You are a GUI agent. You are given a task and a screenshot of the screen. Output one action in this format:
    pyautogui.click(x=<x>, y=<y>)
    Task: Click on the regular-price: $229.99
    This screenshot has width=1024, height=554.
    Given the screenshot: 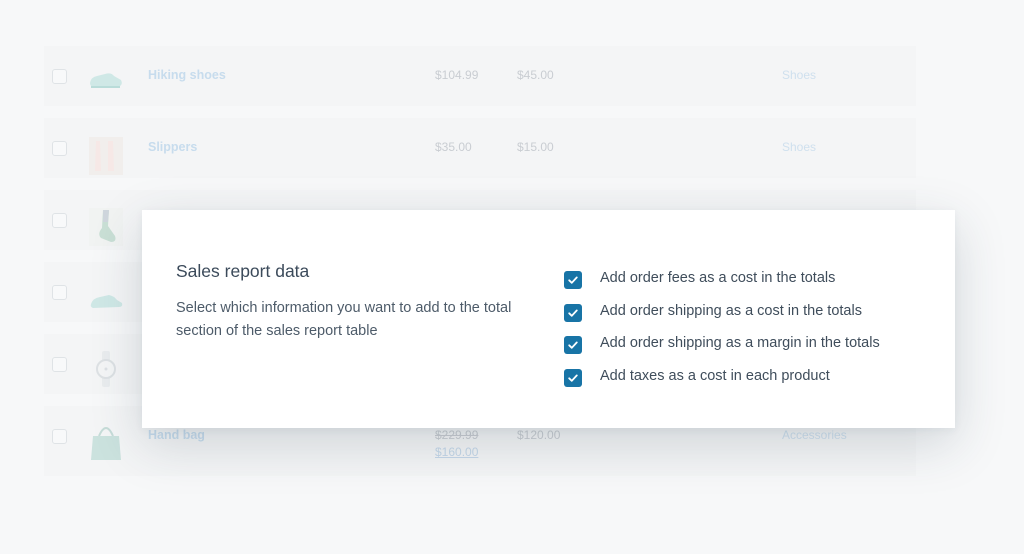 What is the action you would take?
    pyautogui.click(x=457, y=435)
    